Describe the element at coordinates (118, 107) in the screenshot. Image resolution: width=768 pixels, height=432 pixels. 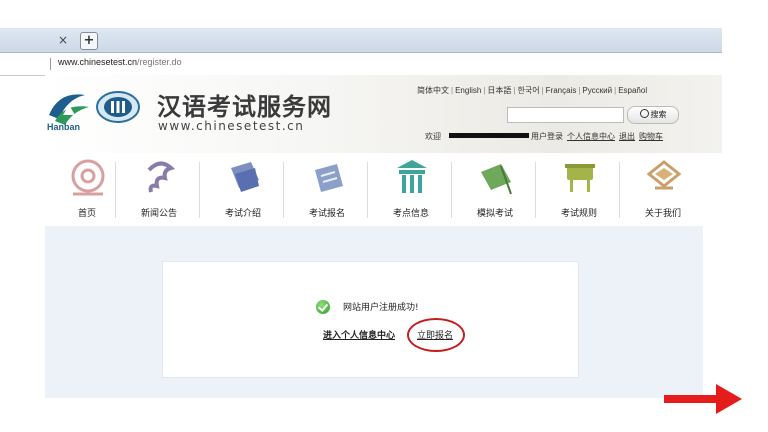
I see `confucius-institute-logo-icon` at that location.